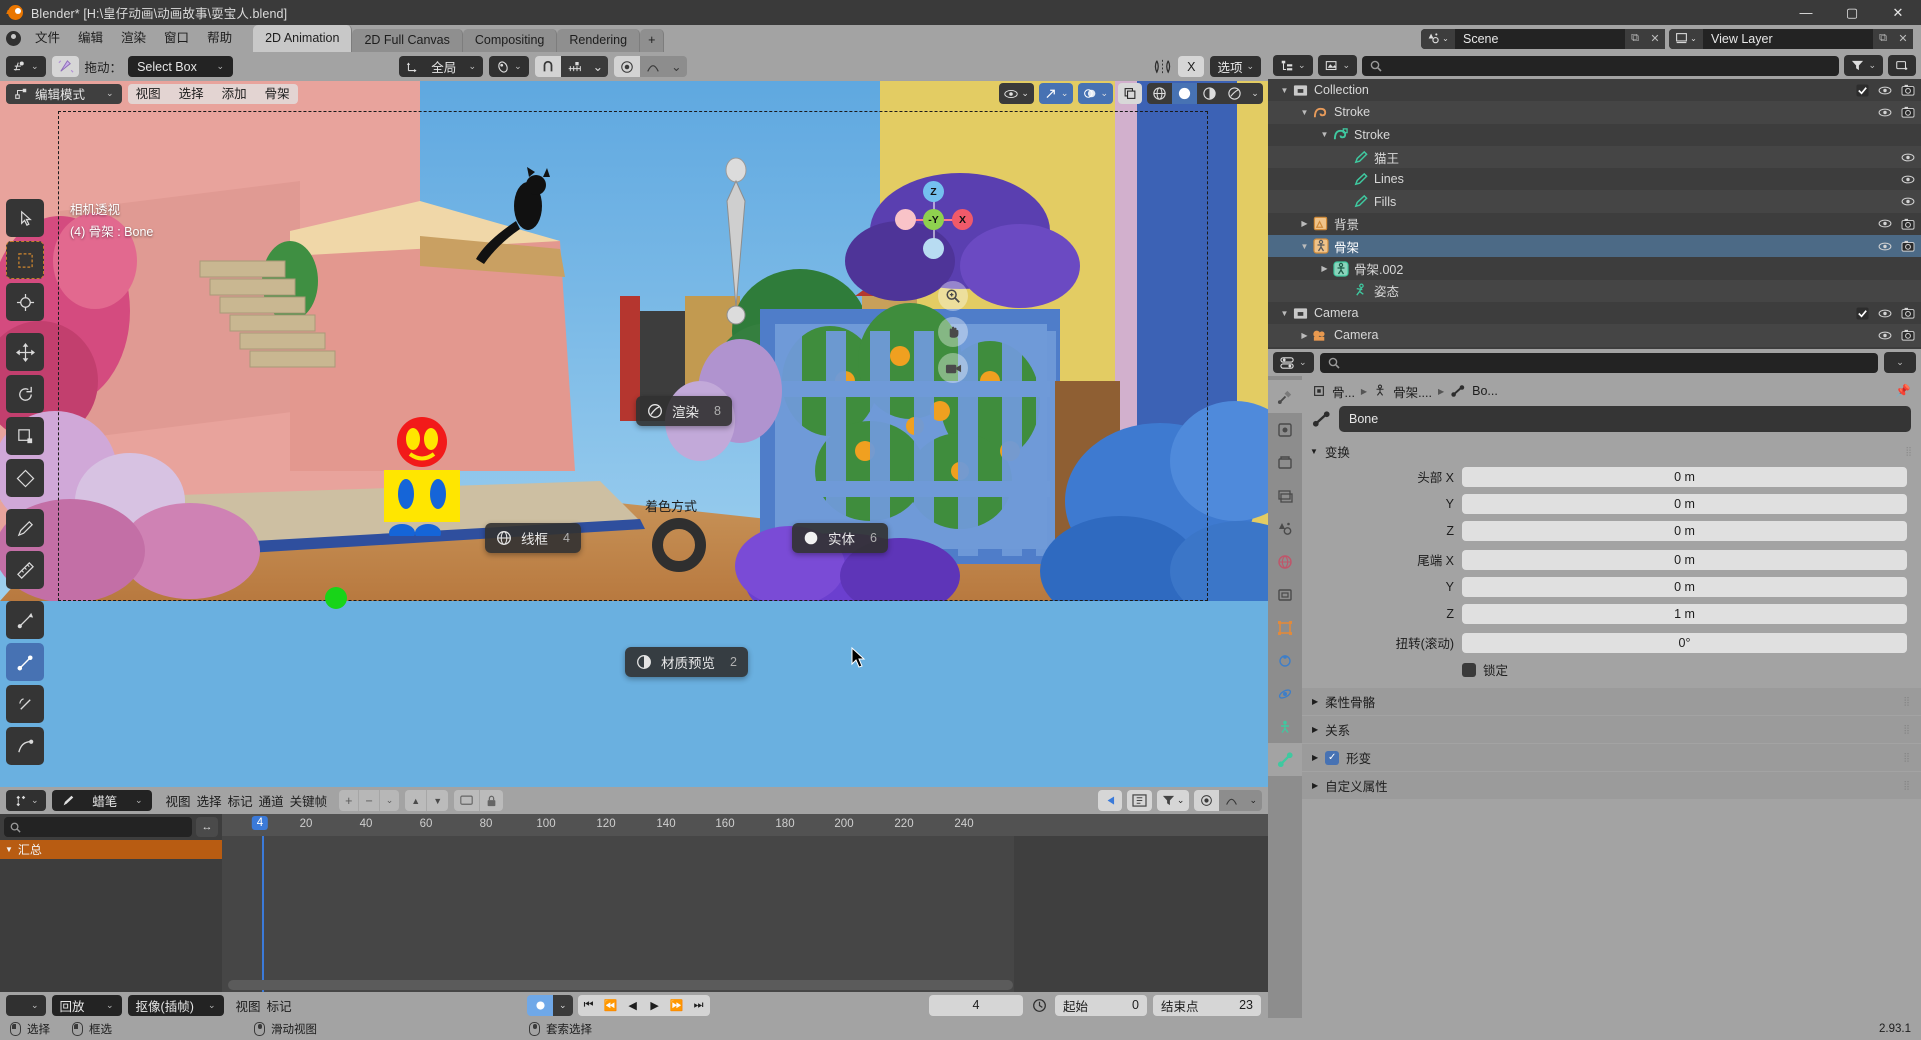 This screenshot has height=1040, width=1921. Describe the element at coordinates (699, 1005) in the screenshot. I see `jump-to-end-button: ⏭` at that location.